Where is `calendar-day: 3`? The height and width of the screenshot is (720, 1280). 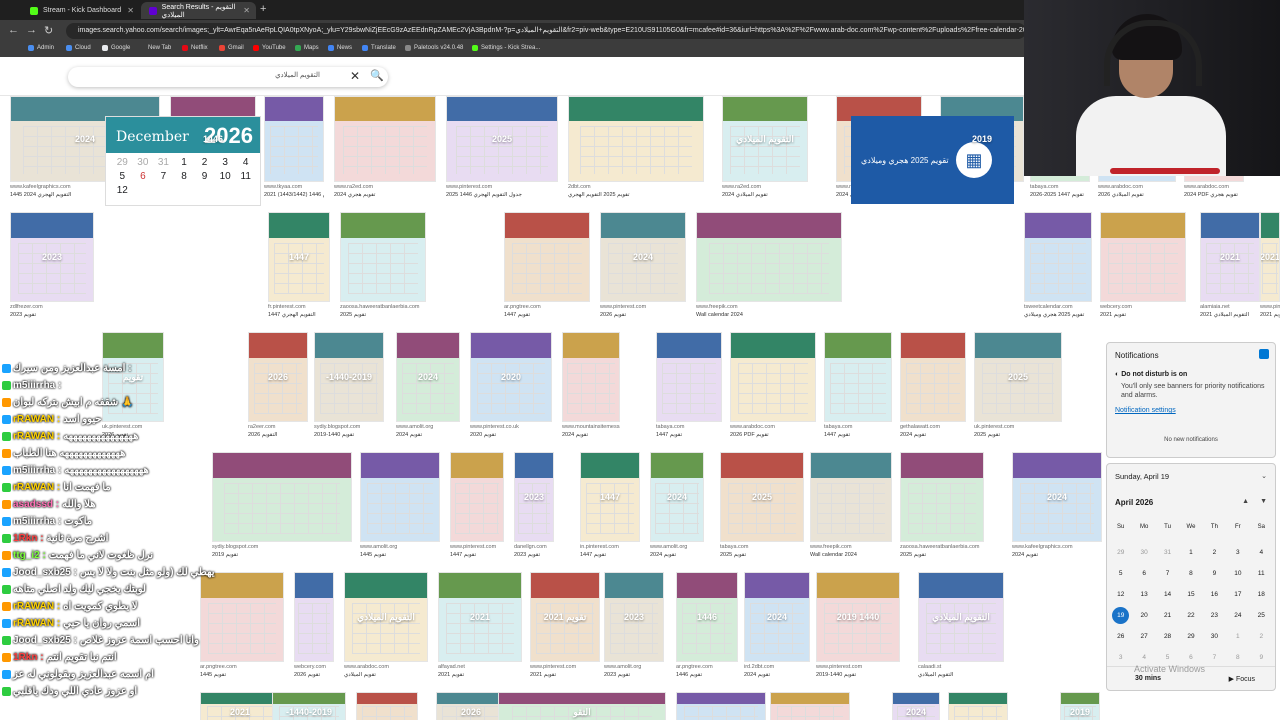
calendar-day: 3 is located at coordinates (1120, 657).